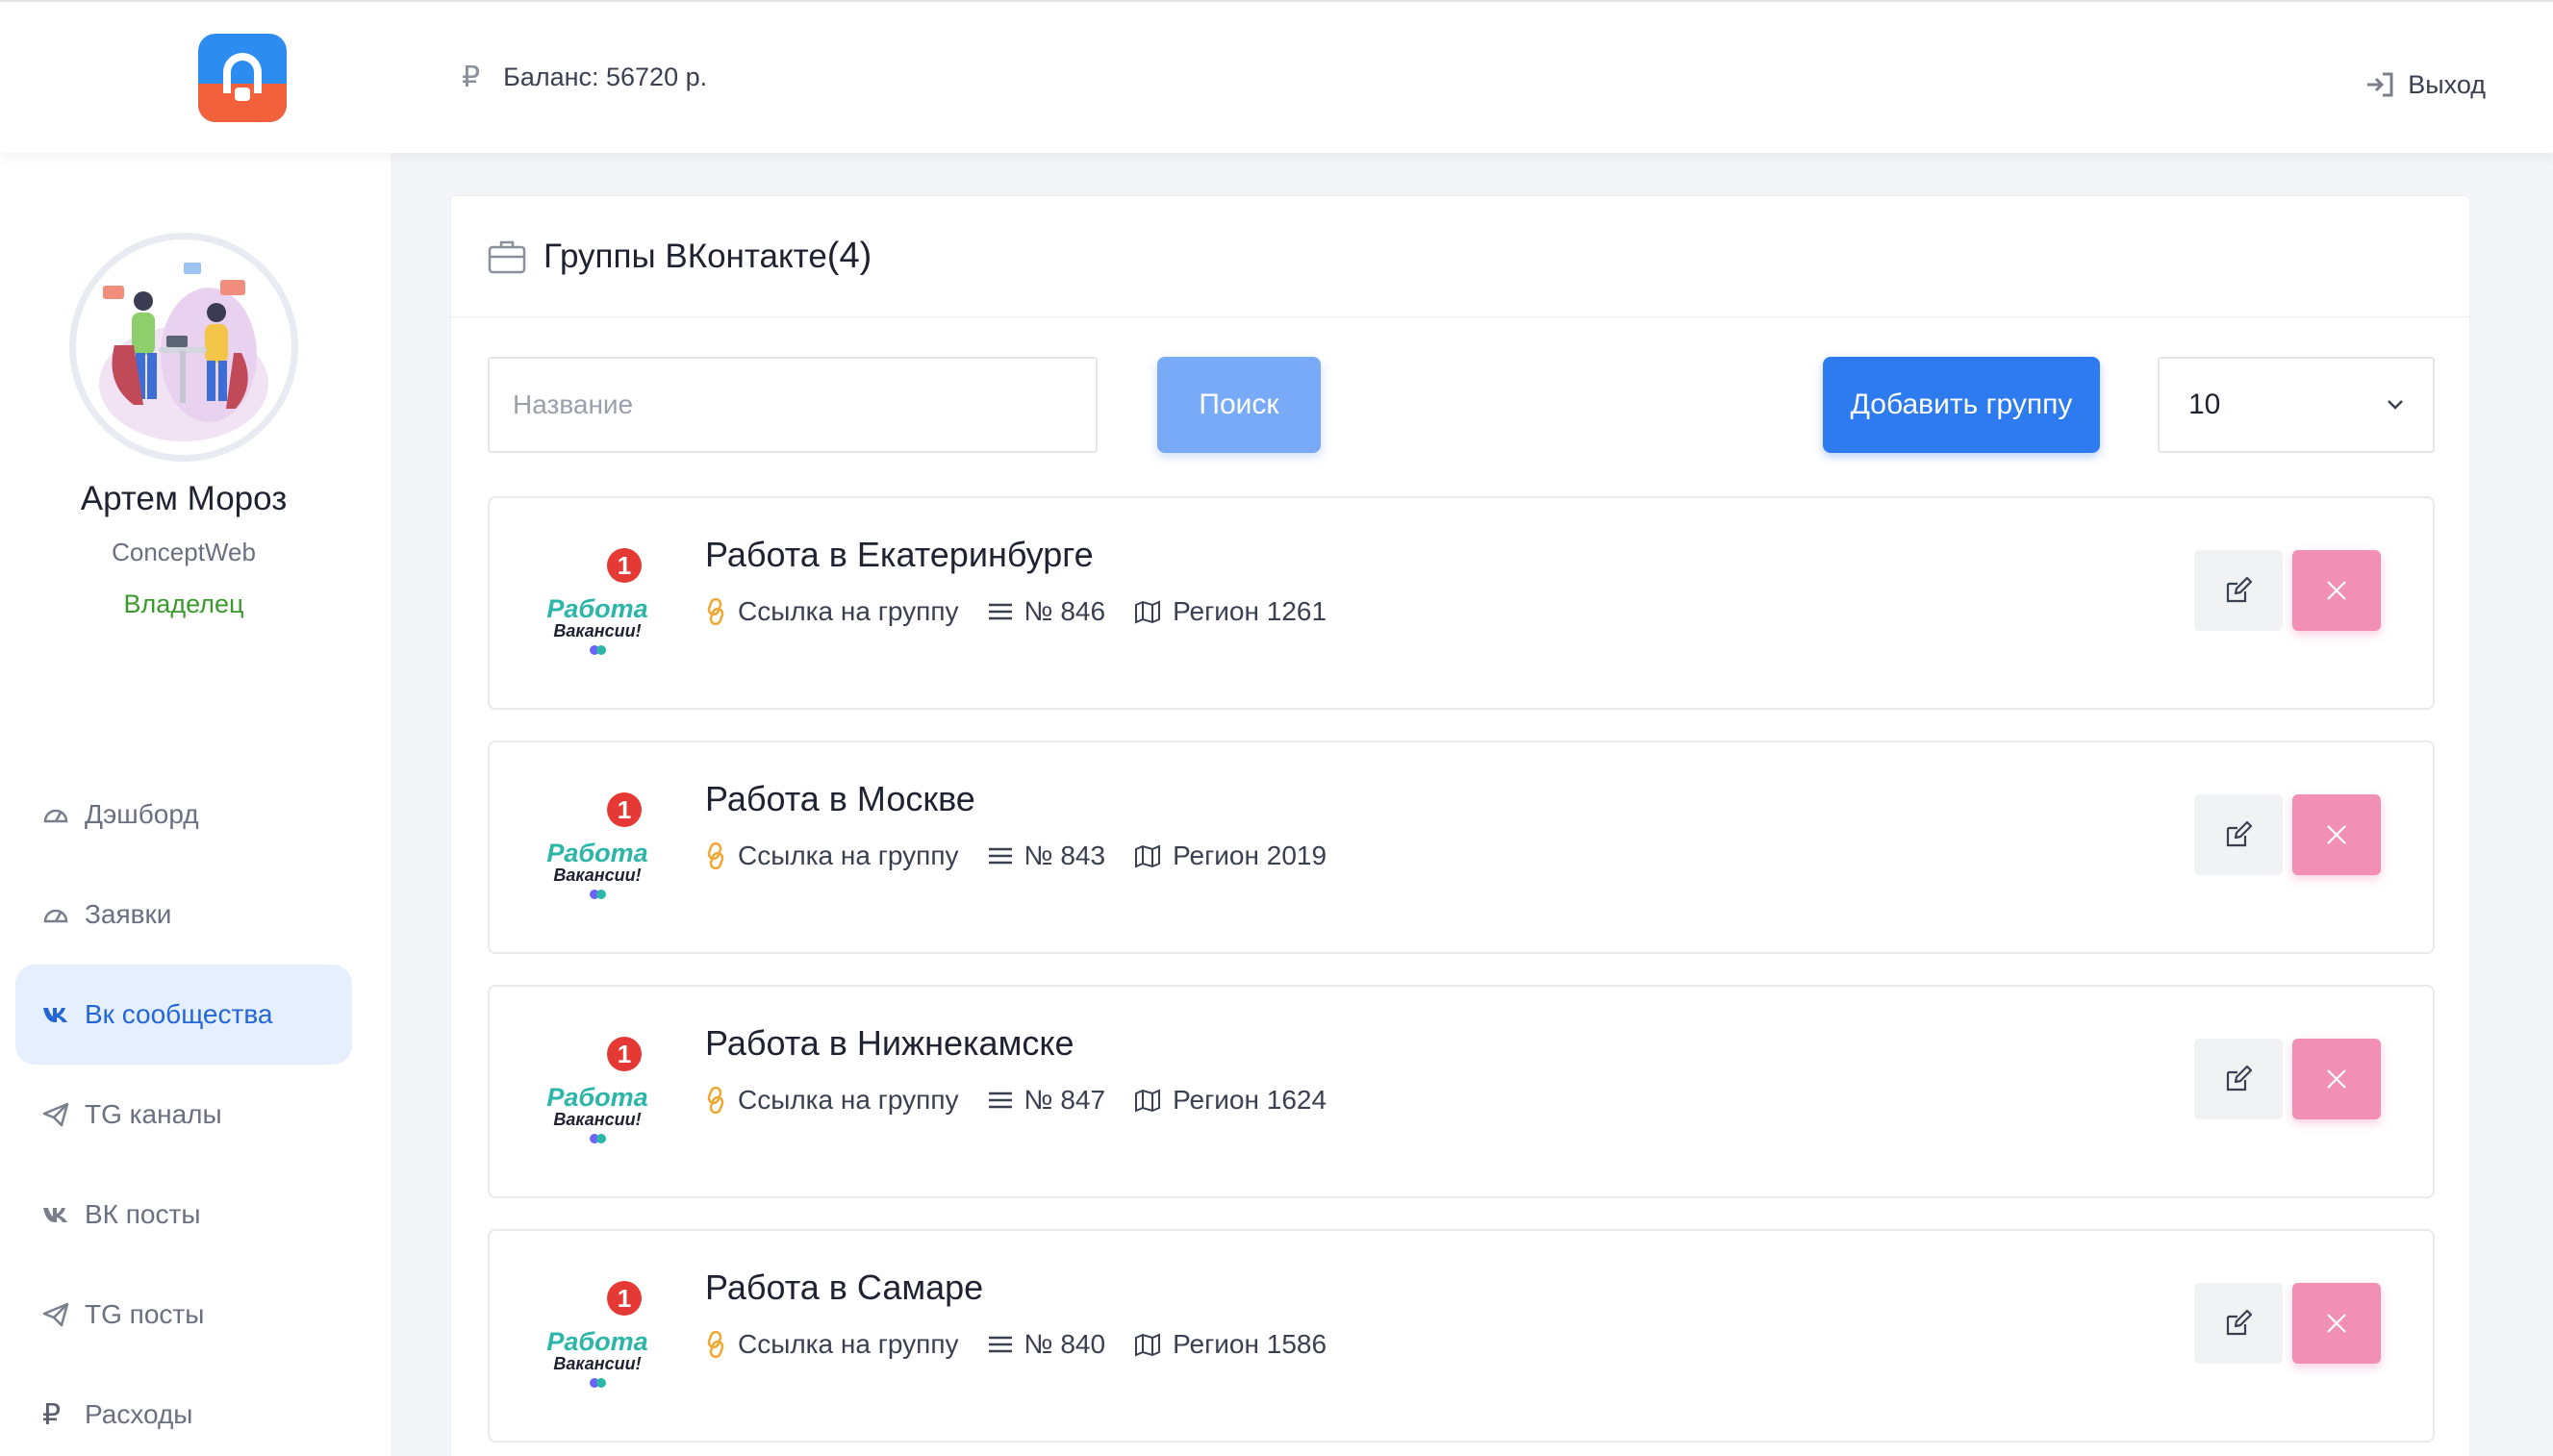 Image resolution: width=2553 pixels, height=1456 pixels. Describe the element at coordinates (1065, 1100) in the screenshot. I see `group-number-value: № 847` at that location.